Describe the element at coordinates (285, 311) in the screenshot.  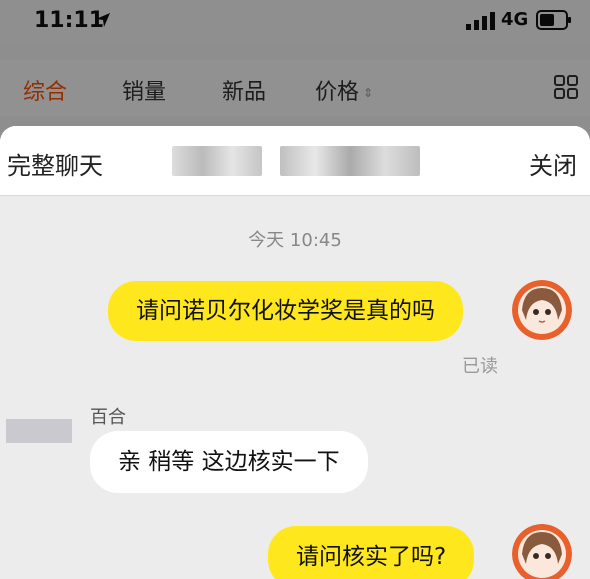
I see `outgoing-message-1: 请问诺贝尔化妆学奖是真的吗` at that location.